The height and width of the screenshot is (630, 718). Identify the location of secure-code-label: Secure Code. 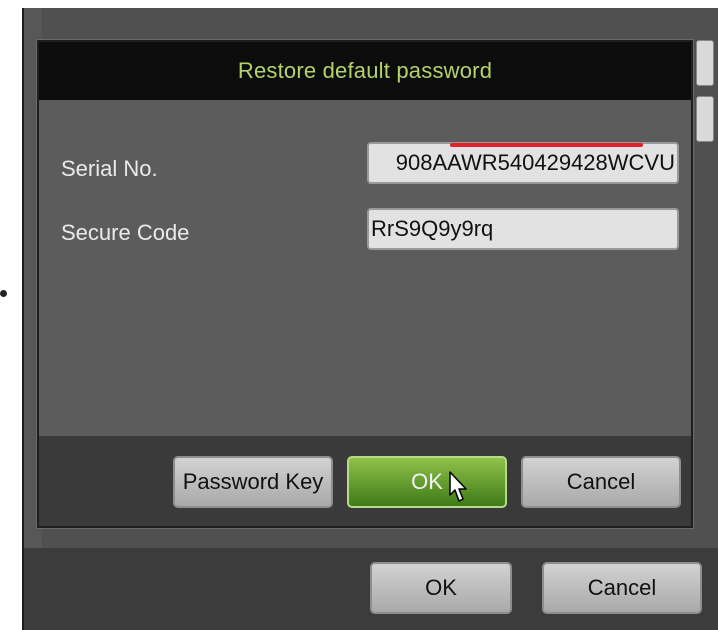
(125, 232).